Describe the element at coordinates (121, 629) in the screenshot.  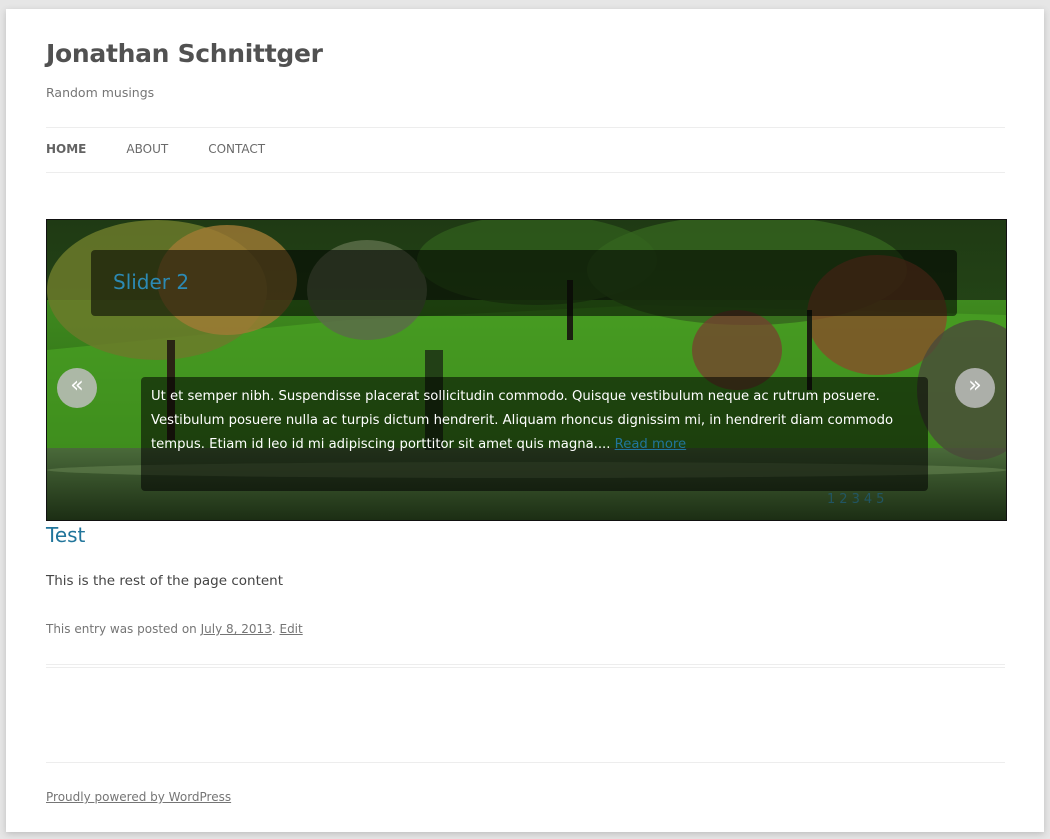
I see `post-meta-prefix: This entry was posted on` at that location.